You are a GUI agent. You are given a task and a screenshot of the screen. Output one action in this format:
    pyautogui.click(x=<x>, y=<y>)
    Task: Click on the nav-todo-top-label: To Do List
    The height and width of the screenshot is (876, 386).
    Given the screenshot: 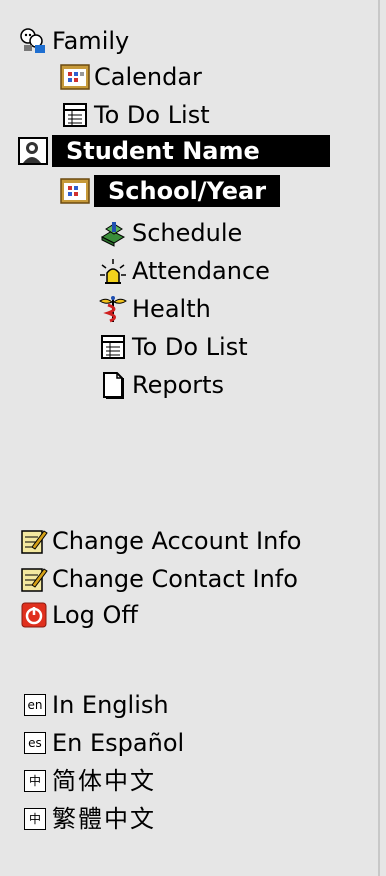 What is the action you would take?
    pyautogui.click(x=152, y=115)
    